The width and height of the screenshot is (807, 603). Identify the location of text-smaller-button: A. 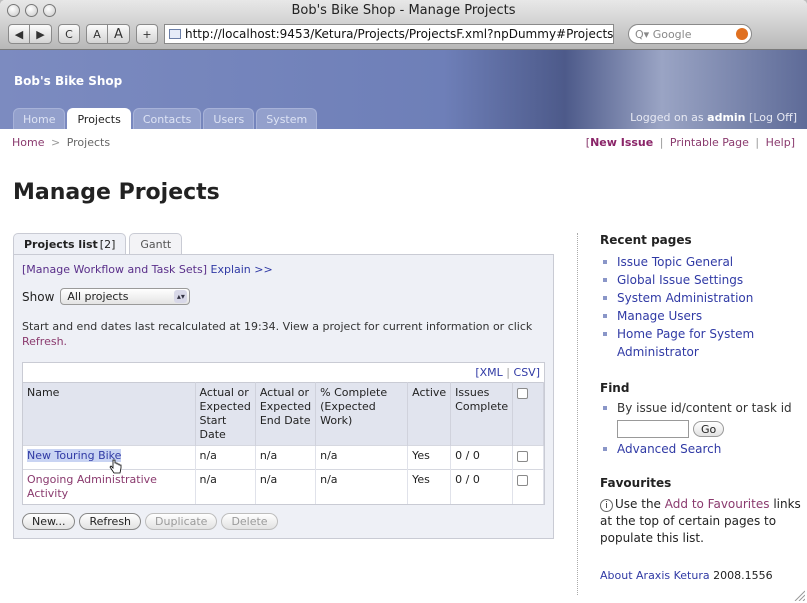
(97, 34).